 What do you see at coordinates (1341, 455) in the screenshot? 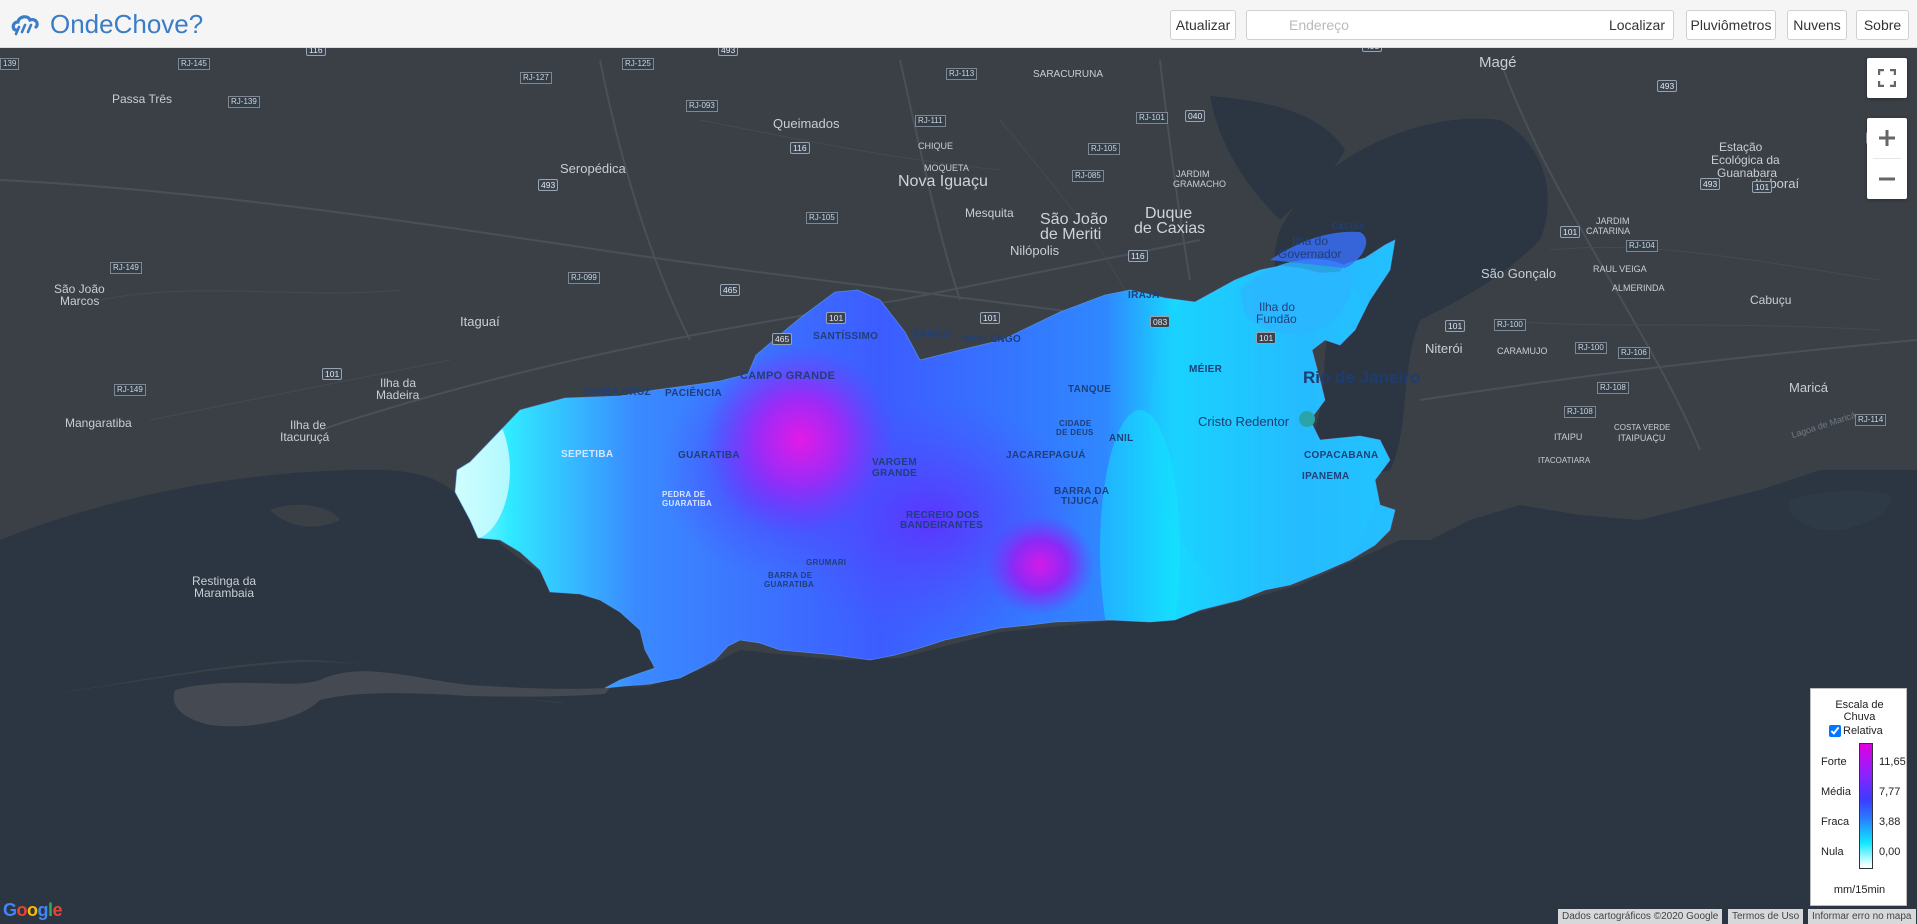
I see `neighborhood-label: COPACABANA` at bounding box center [1341, 455].